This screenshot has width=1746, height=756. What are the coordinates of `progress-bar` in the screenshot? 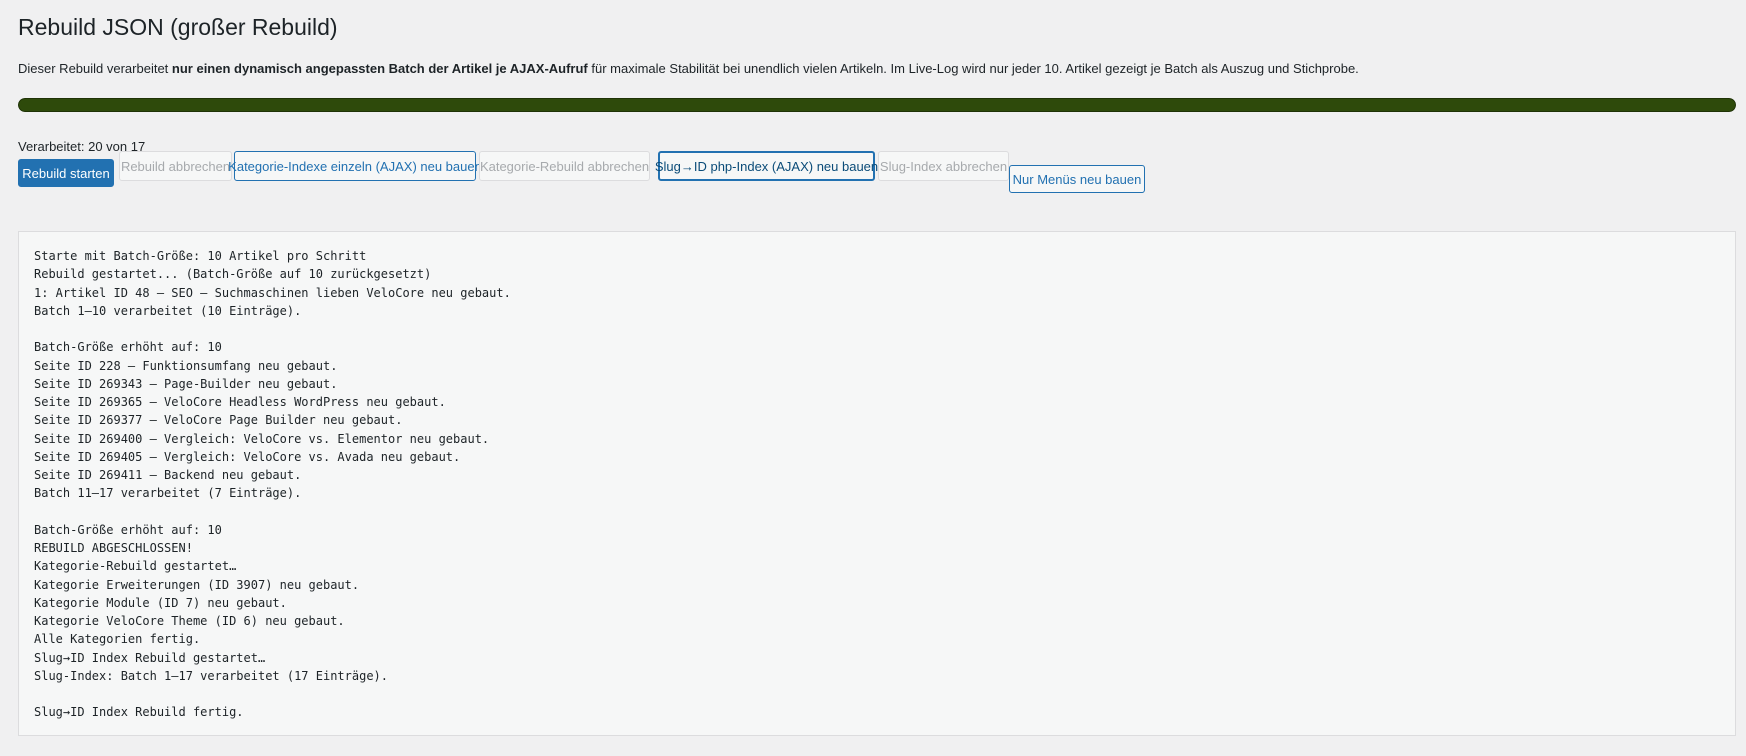 It's located at (877, 105).